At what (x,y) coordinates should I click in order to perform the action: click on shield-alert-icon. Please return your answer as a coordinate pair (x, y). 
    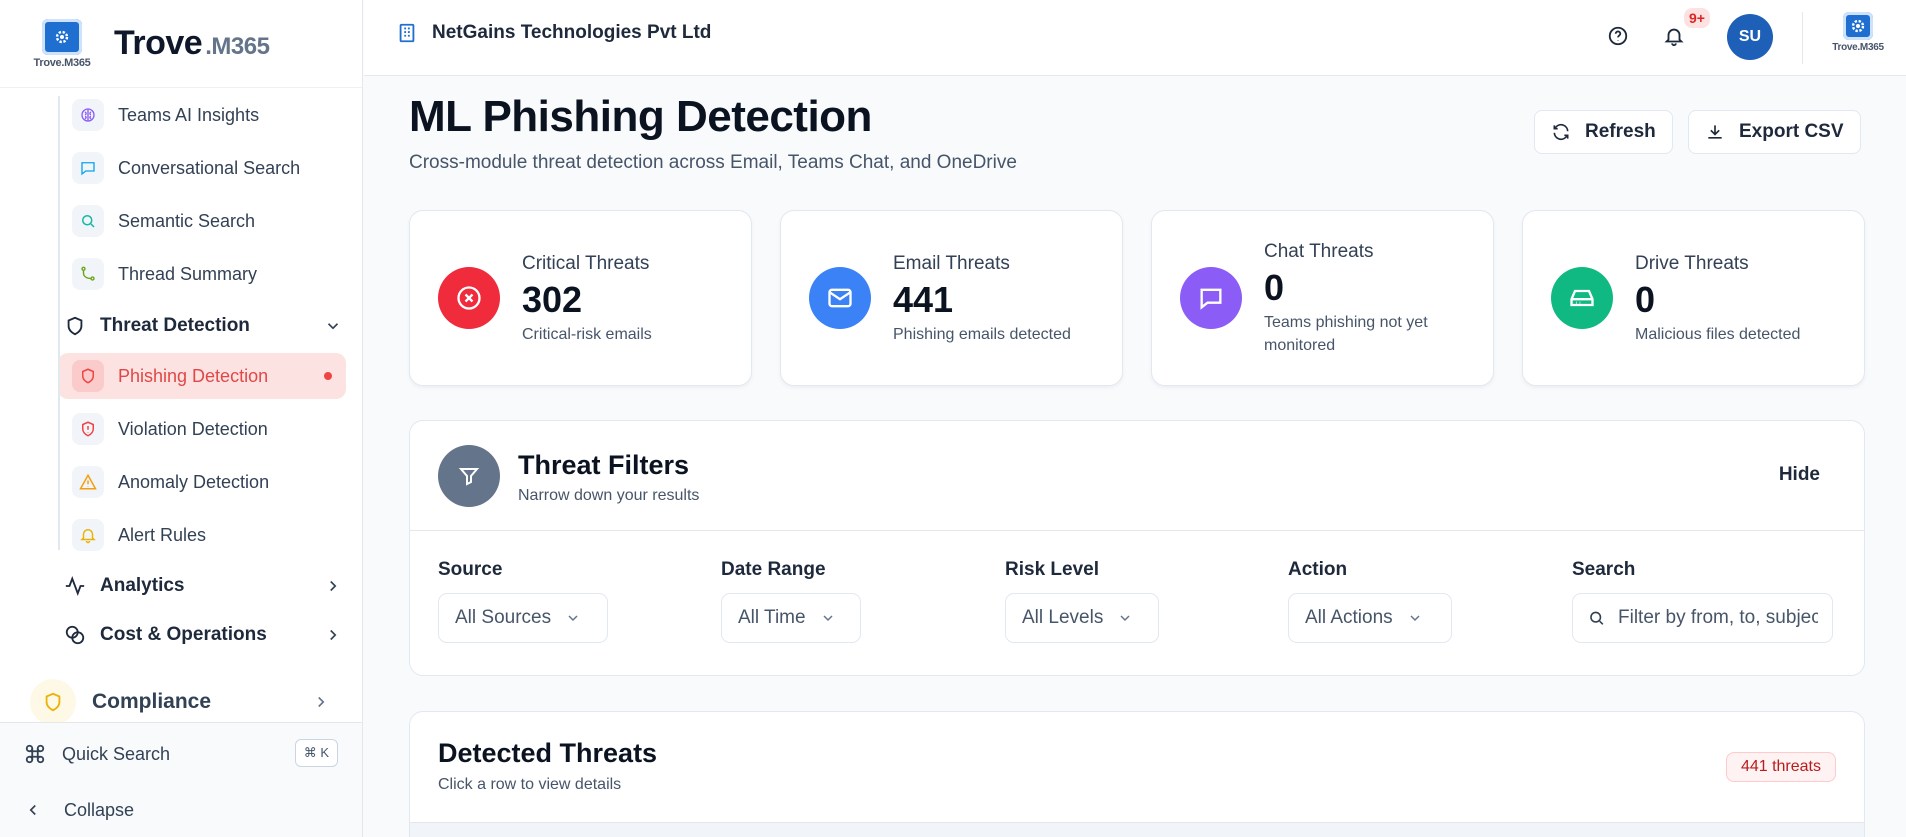
    Looking at the image, I should click on (88, 429).